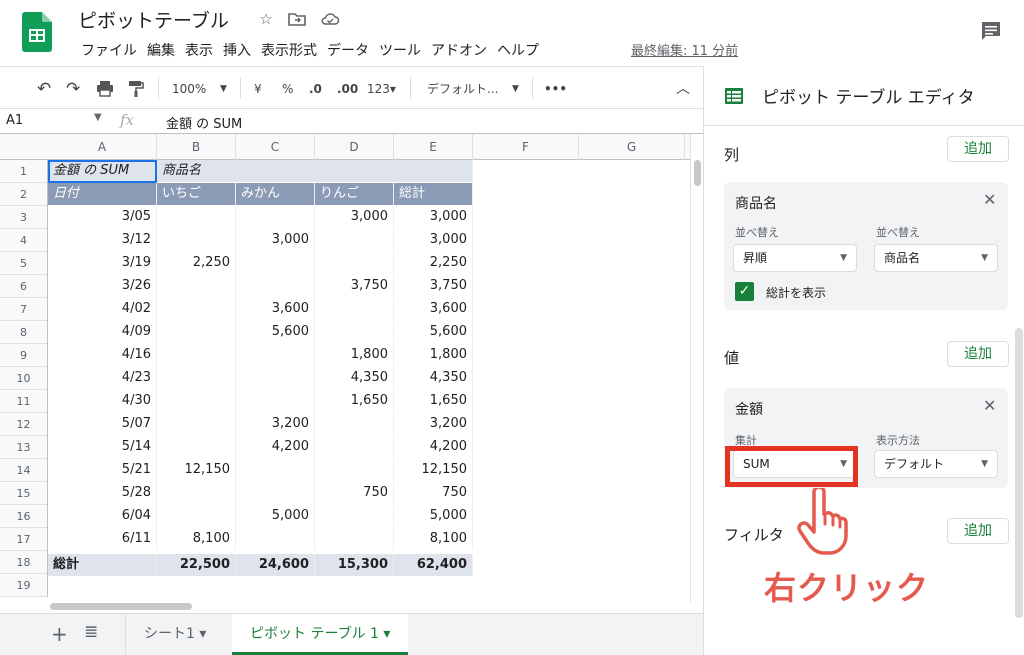  What do you see at coordinates (14, 120) in the screenshot?
I see `name-box: A1` at bounding box center [14, 120].